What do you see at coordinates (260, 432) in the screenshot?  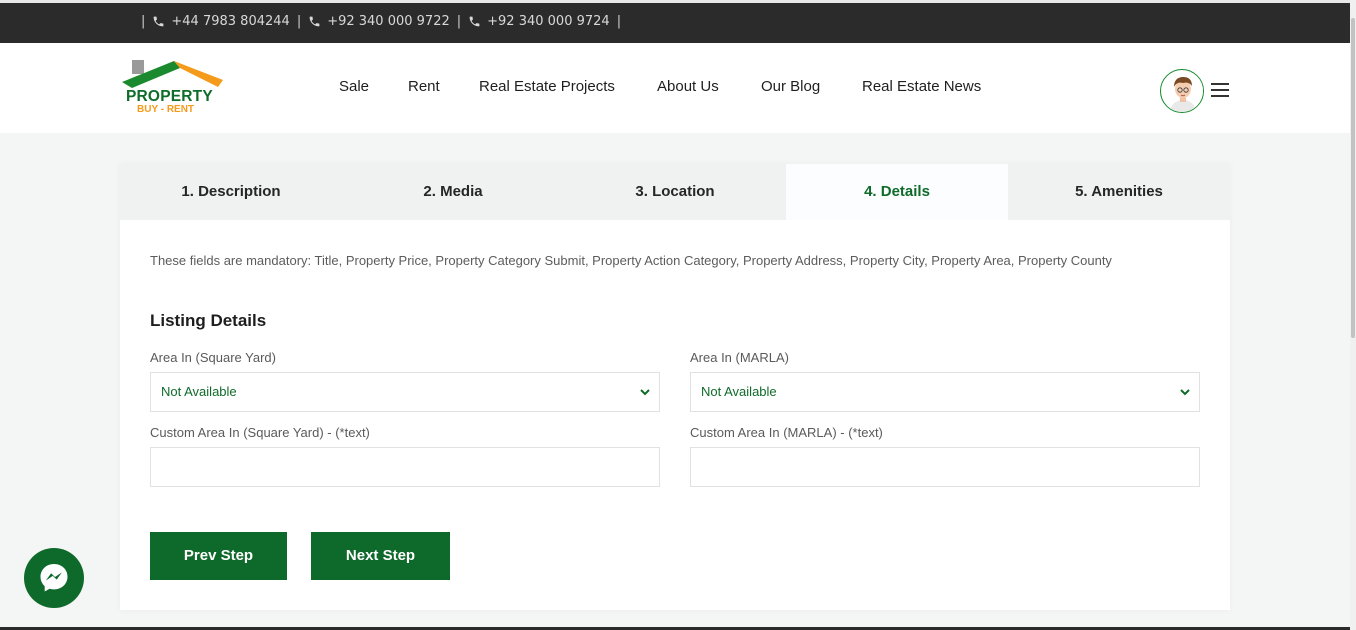 I see `custom-area-square-yard-label: Custom Area In (Square Yard) - (*text)` at bounding box center [260, 432].